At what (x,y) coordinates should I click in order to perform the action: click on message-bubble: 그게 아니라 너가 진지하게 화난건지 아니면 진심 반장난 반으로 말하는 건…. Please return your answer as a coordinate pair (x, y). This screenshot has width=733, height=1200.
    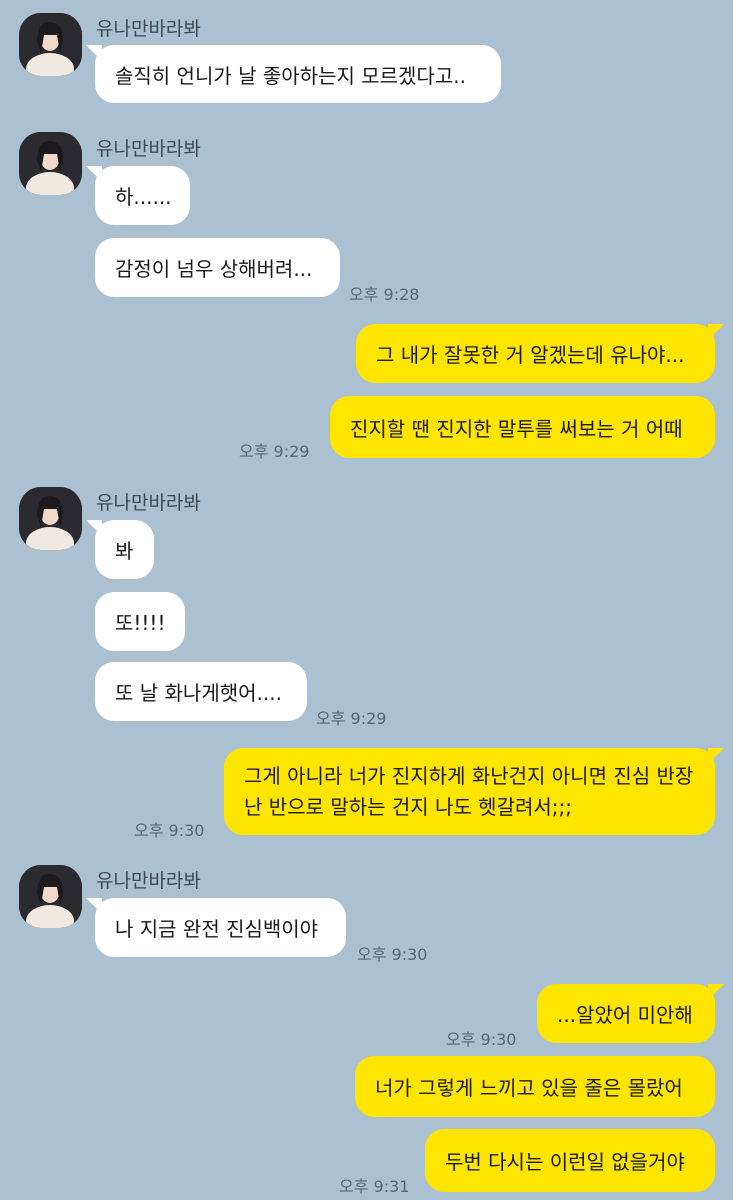
    Looking at the image, I should click on (474, 791).